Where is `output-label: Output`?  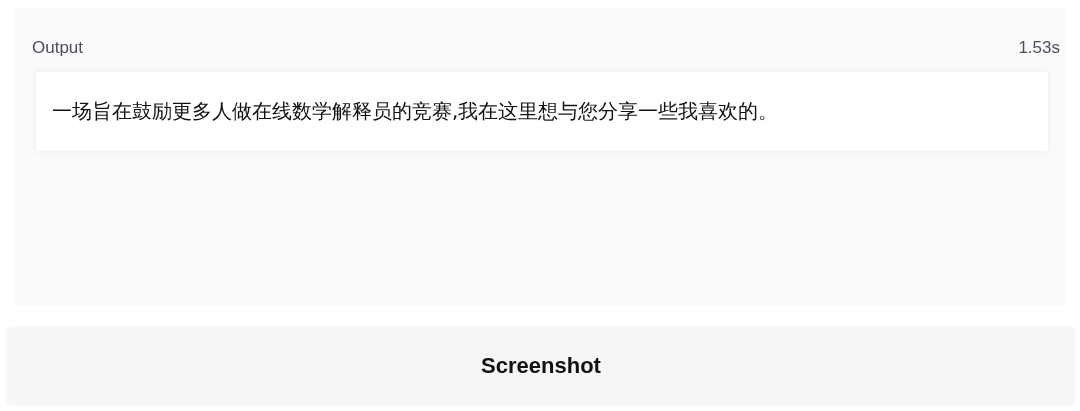 output-label: Output is located at coordinates (58, 48).